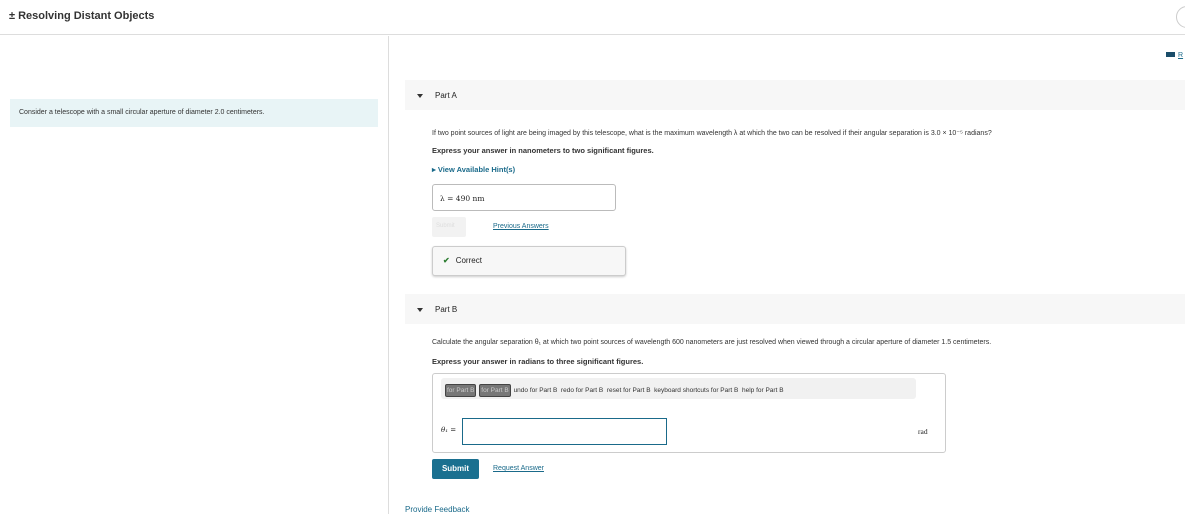  Describe the element at coordinates (1170, 54) in the screenshot. I see `resources-icon` at that location.